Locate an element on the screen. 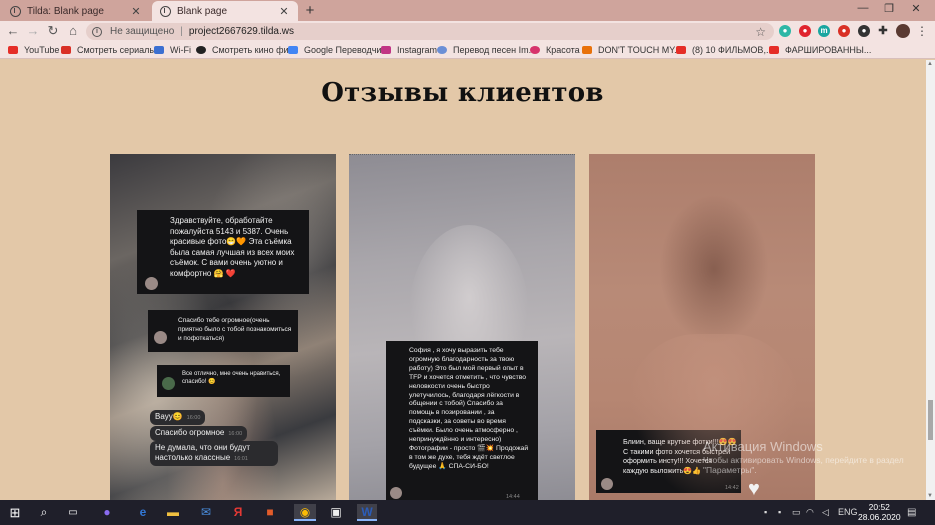 The image size is (935, 525). word-icon: W is located at coordinates (367, 512).